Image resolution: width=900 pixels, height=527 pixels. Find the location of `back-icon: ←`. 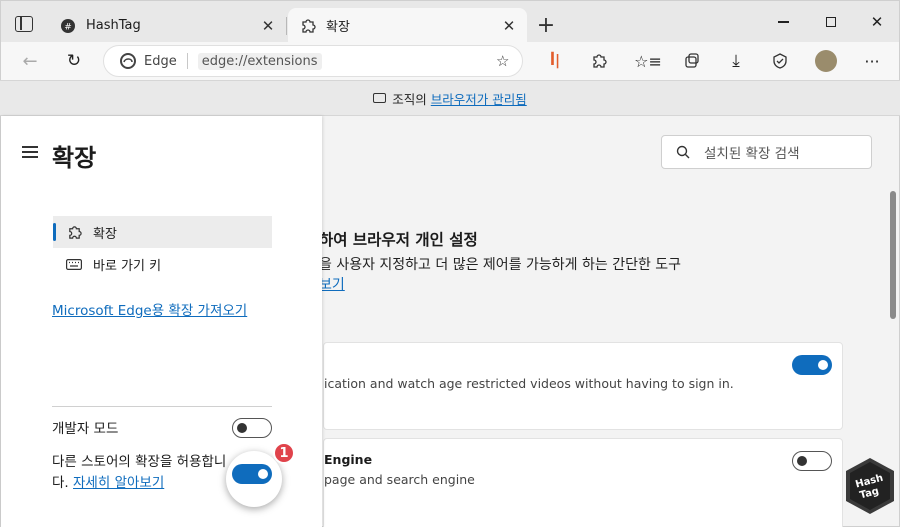

back-icon: ← is located at coordinates (30, 61).